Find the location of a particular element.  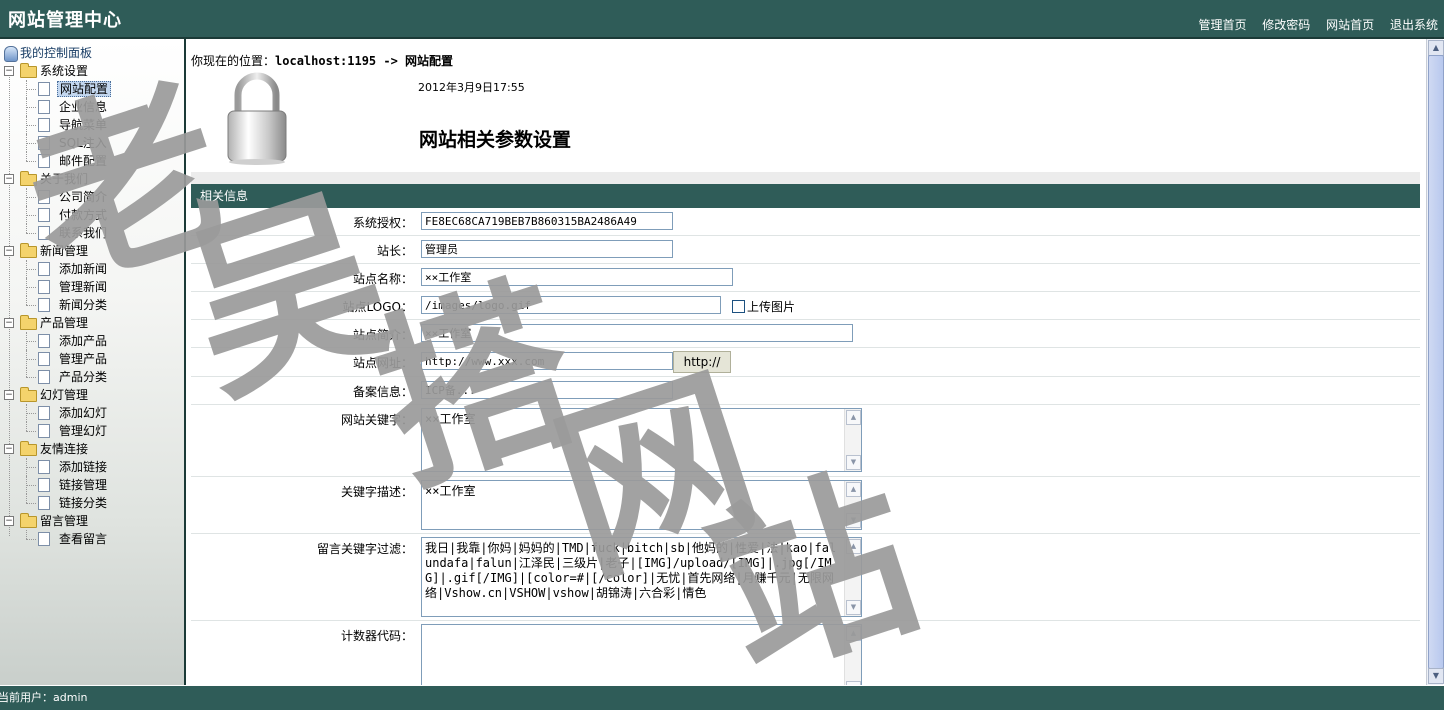

tree-item: 付款方式 is located at coordinates (92, 215).